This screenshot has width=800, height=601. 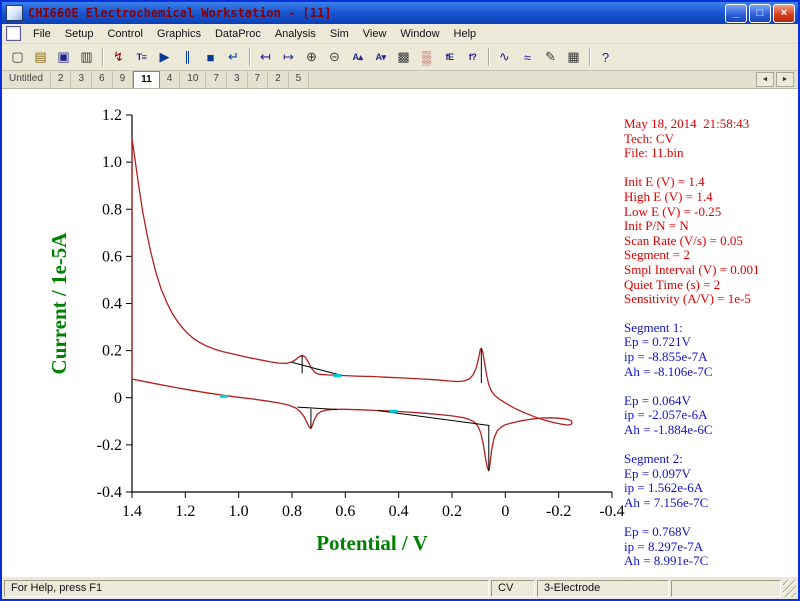 What do you see at coordinates (311, 57) in the screenshot?
I see `zoom-in-icon: ⊕` at bounding box center [311, 57].